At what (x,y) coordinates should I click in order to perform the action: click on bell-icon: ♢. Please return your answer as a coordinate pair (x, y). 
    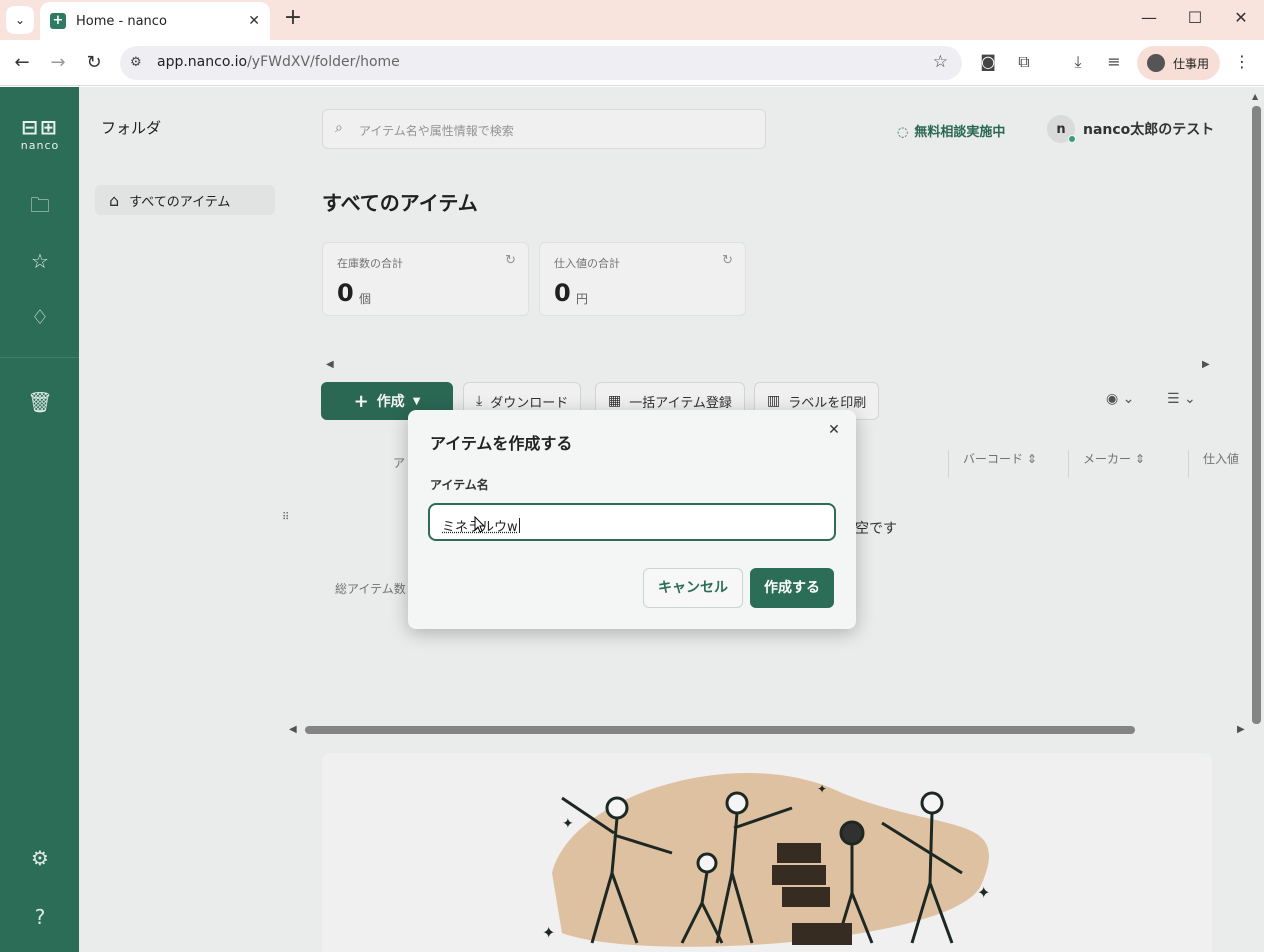
    Looking at the image, I should click on (40, 317).